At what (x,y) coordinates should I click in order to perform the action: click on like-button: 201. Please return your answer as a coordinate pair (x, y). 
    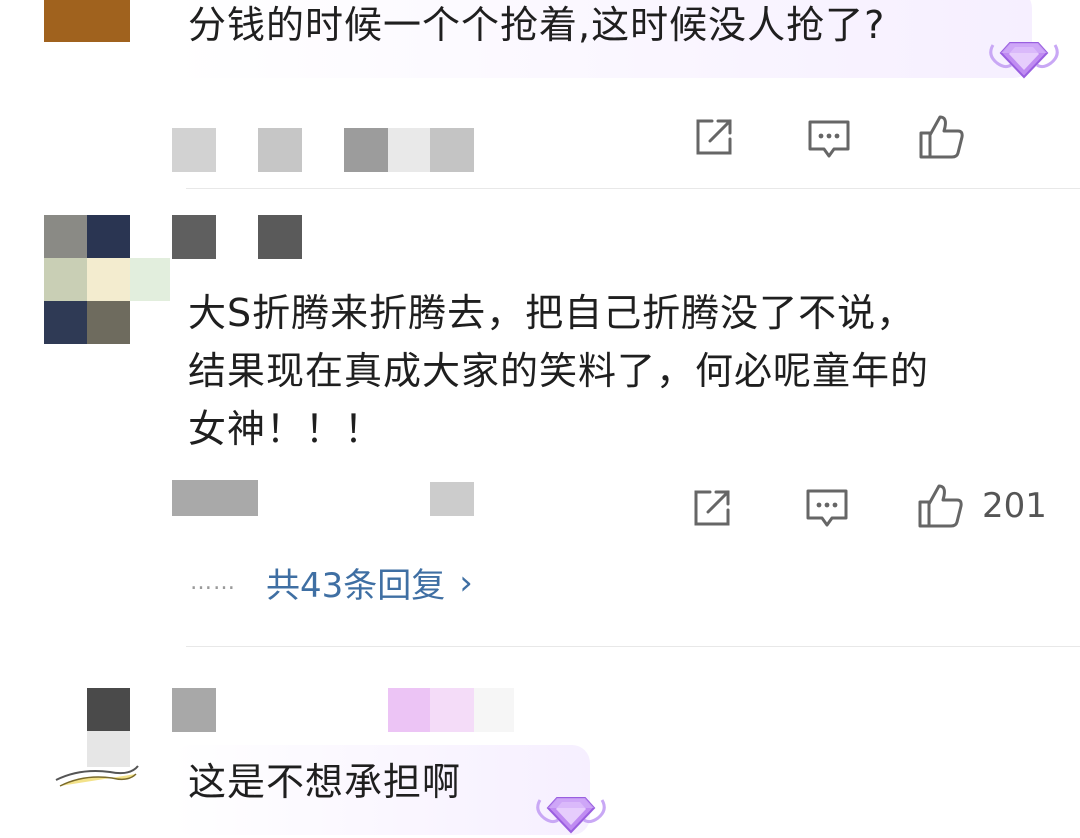
    Looking at the image, I should click on (981, 506).